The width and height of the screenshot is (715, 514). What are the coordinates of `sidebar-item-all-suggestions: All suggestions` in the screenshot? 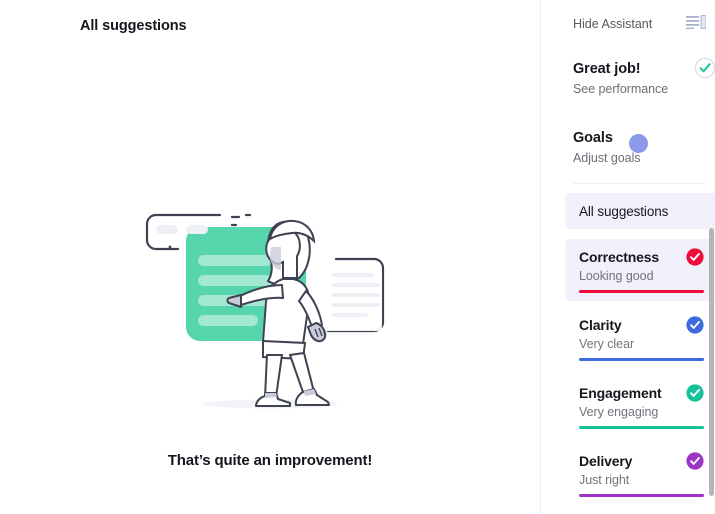 It's located at (640, 211).